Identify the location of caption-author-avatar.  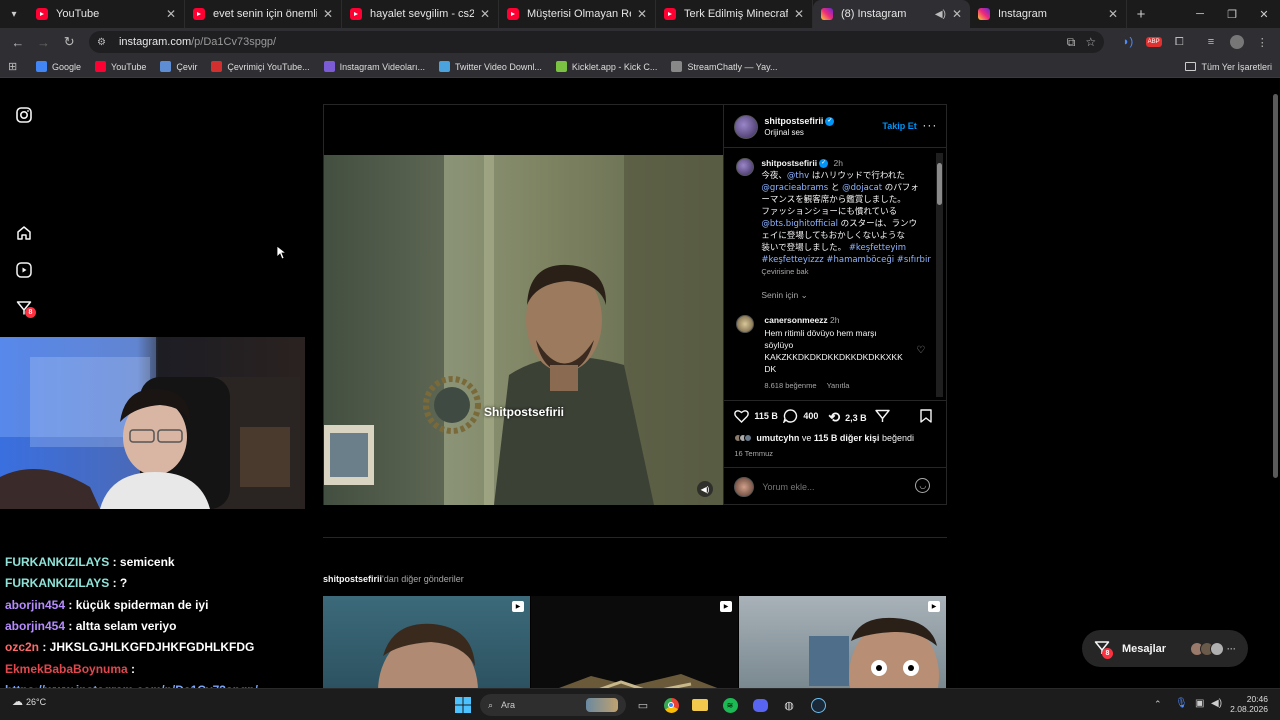
(745, 167).